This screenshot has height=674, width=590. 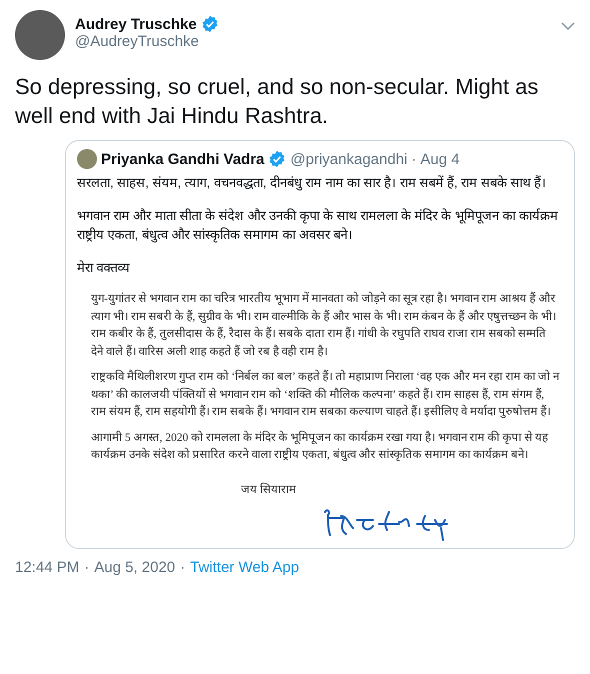 I want to click on author-handle: @AudreyTruschke, so click(x=313, y=41).